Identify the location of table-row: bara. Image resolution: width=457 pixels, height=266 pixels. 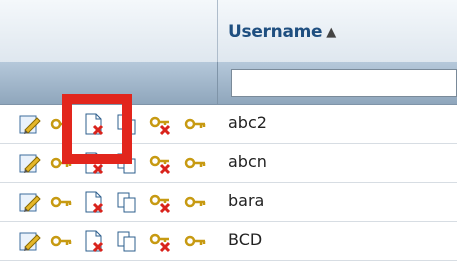
(228, 202).